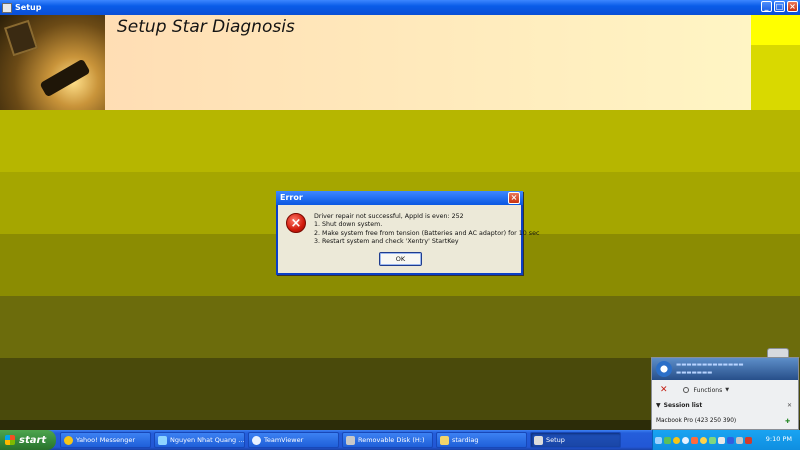 The image size is (800, 450). I want to click on taskbar-item-teamviewer: TeamViewer, so click(293, 440).